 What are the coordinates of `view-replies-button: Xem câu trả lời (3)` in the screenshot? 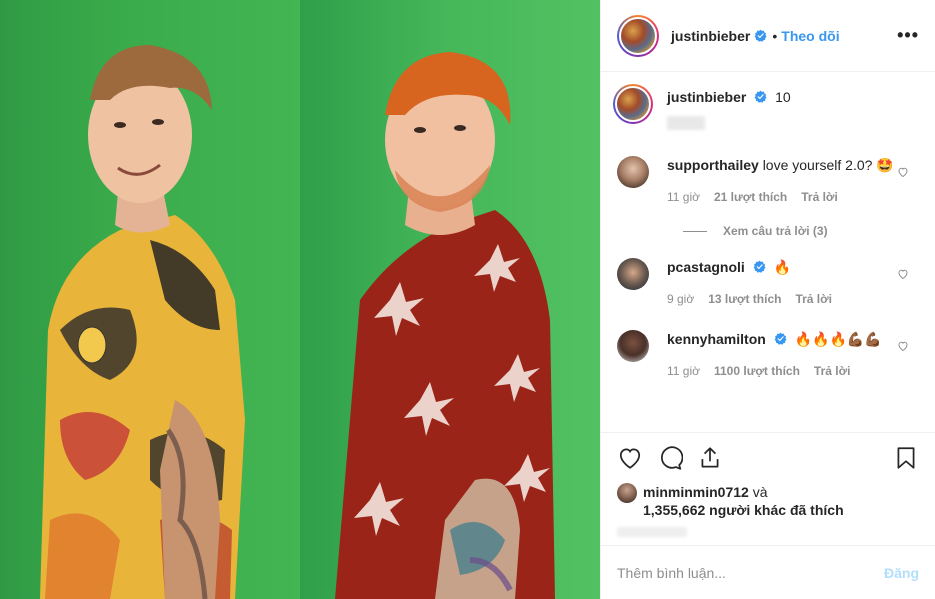 It's located at (801, 231).